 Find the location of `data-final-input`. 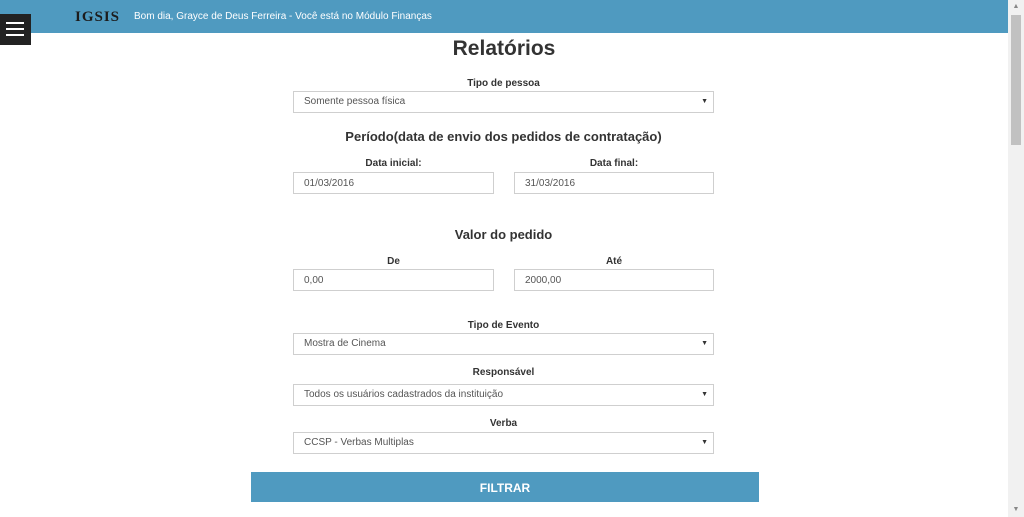

data-final-input is located at coordinates (614, 183).